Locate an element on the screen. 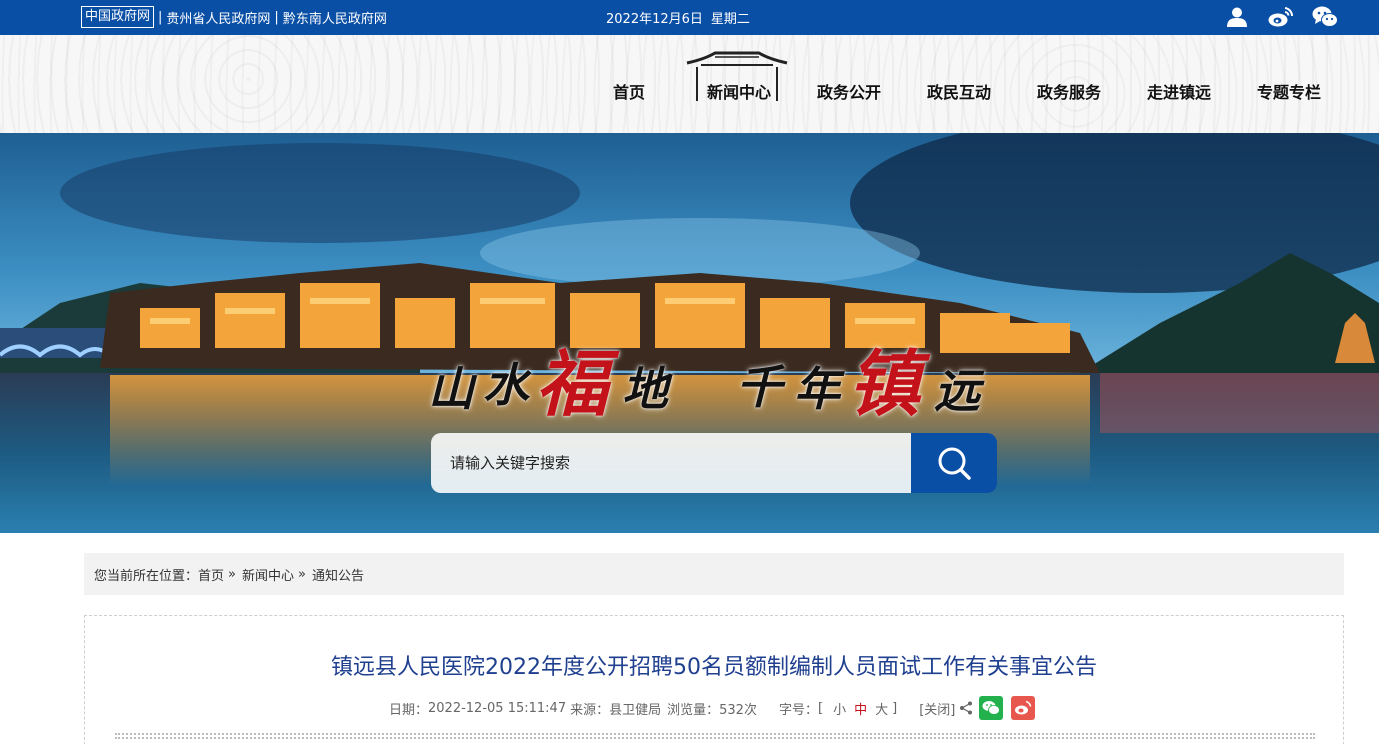 This screenshot has width=1379, height=744. date-text: 2022年12月6日 is located at coordinates (654, 19).